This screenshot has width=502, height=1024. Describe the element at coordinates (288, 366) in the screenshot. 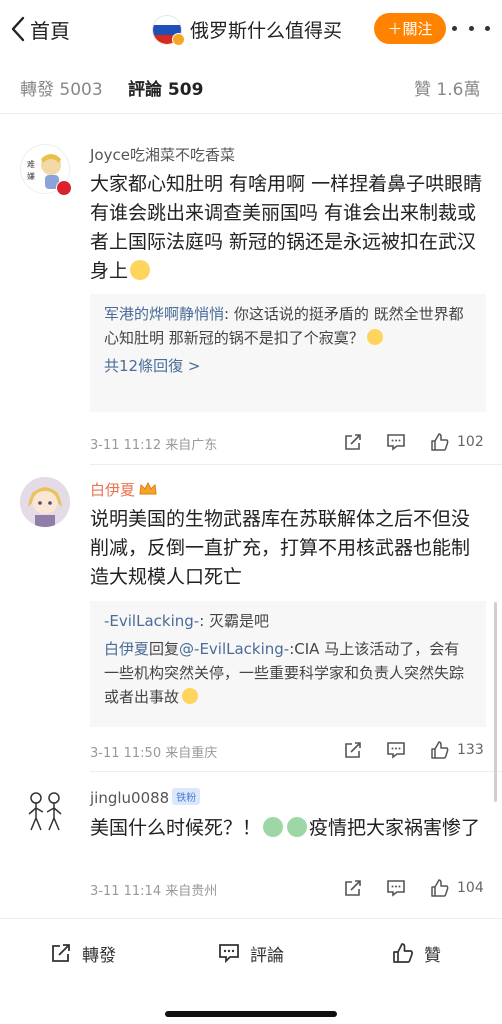

I see `more-replies-link: 共12條回復 >` at that location.